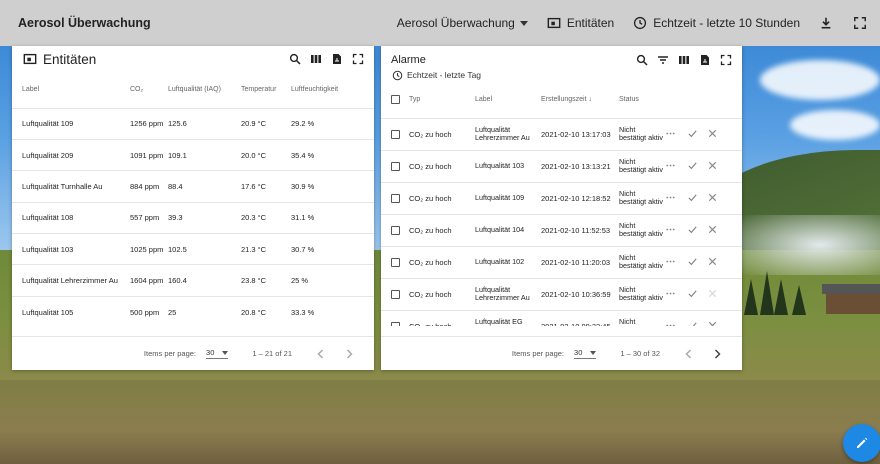  I want to click on table-cell: Luftqualität 105, so click(71, 308).